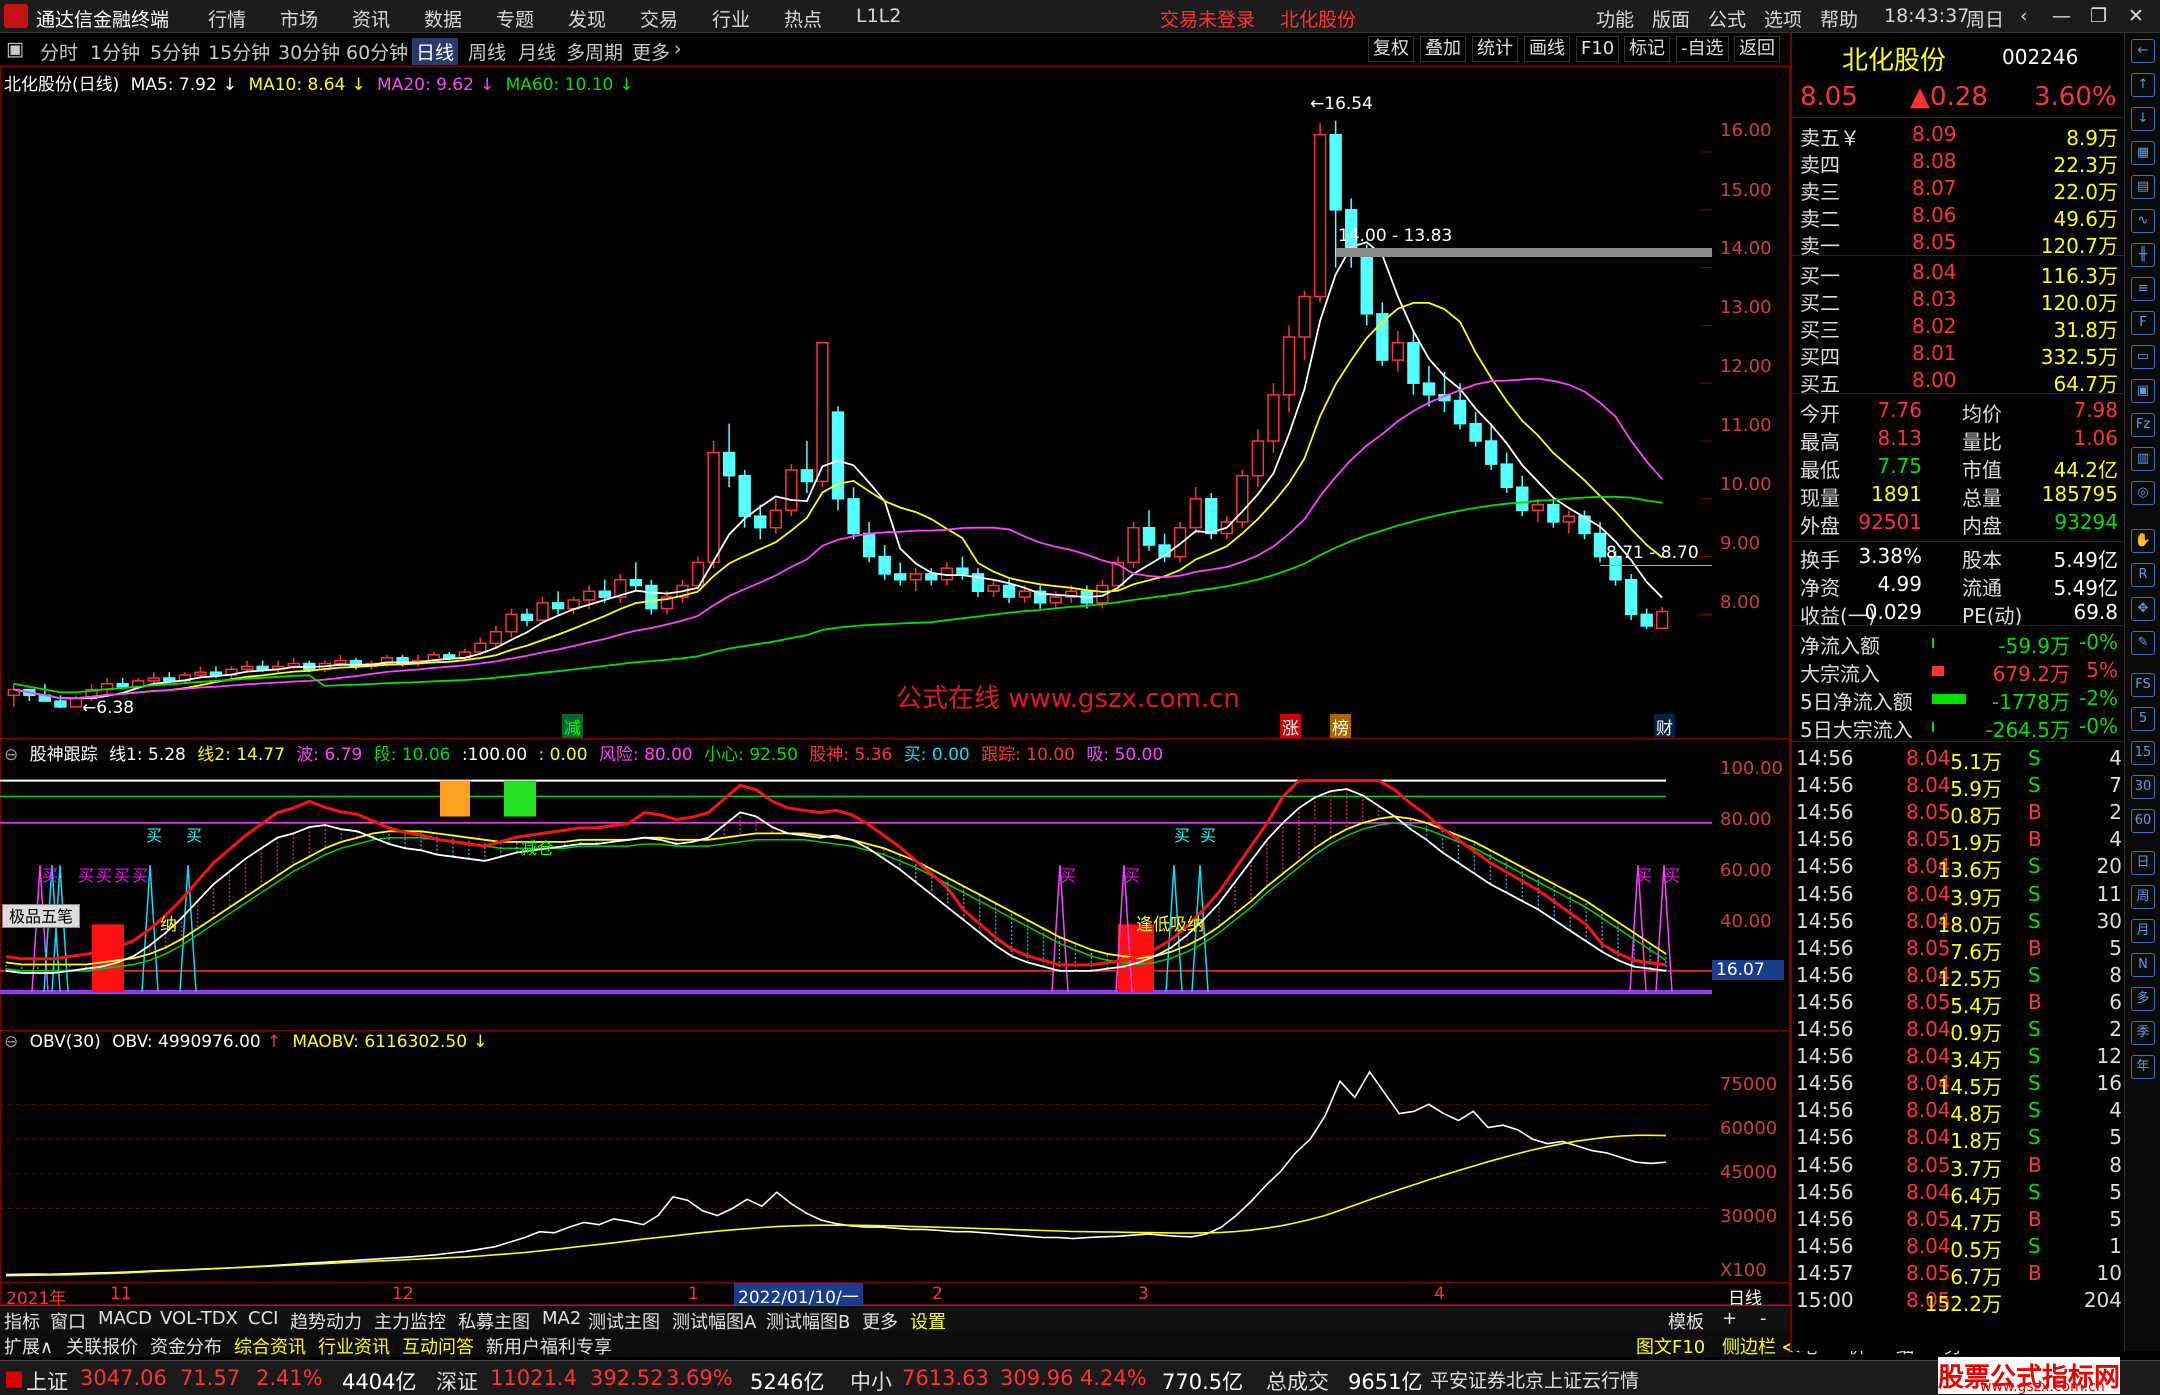  Describe the element at coordinates (1959, 1111) in the screenshot. I see `quote-row: 14:56 8.04 4.8万 S 4` at that location.